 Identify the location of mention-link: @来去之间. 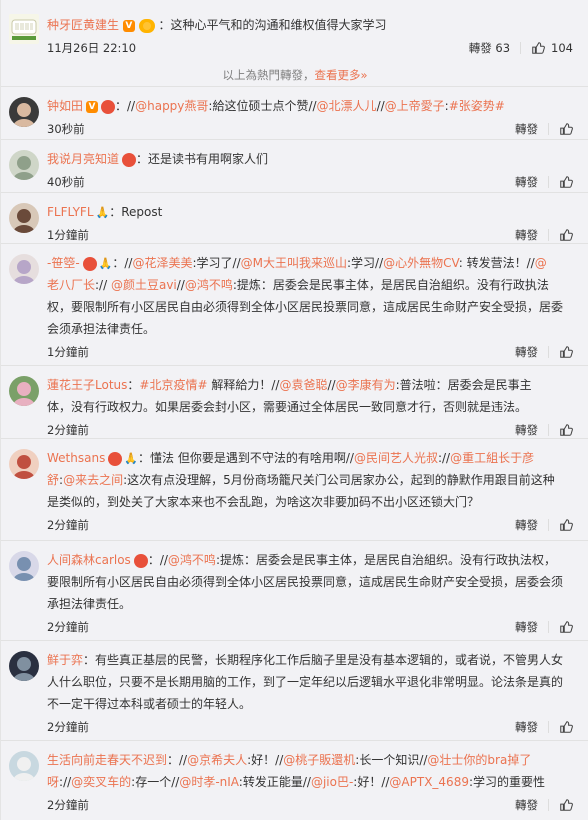
(93, 480).